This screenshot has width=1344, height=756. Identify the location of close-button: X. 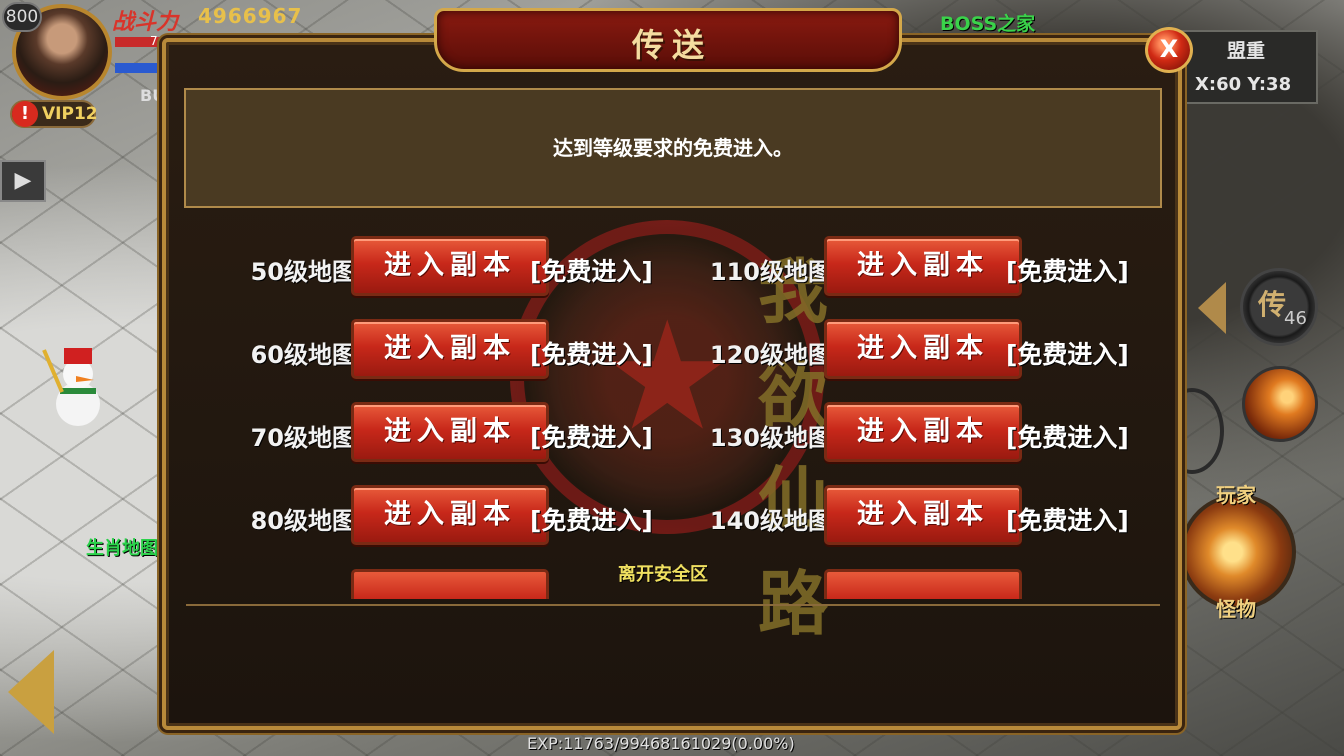
(1169, 50).